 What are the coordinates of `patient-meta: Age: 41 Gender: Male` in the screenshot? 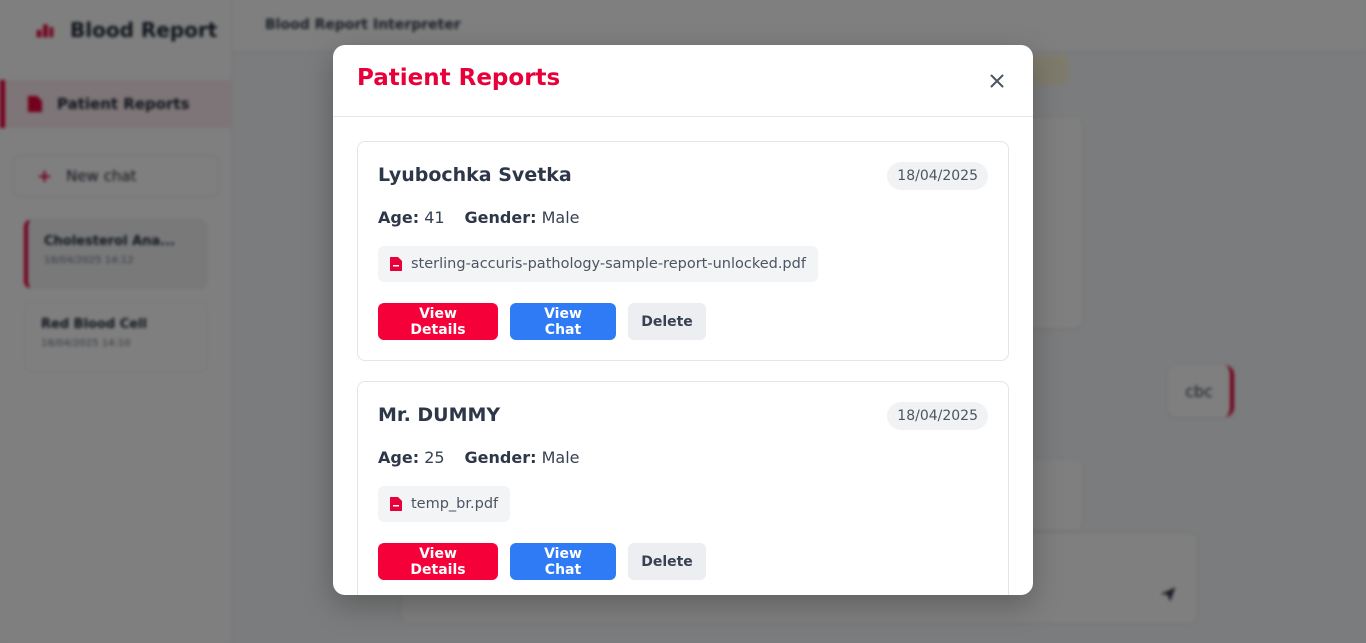 It's located at (479, 217).